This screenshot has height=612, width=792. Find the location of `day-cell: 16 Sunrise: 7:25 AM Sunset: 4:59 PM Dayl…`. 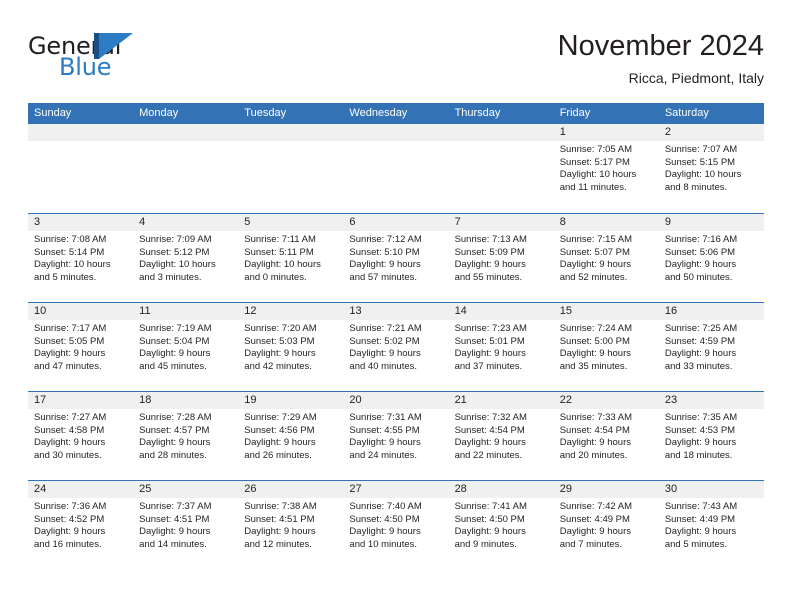

day-cell: 16 Sunrise: 7:25 AM Sunset: 4:59 PM Dayl… is located at coordinates (711, 347).